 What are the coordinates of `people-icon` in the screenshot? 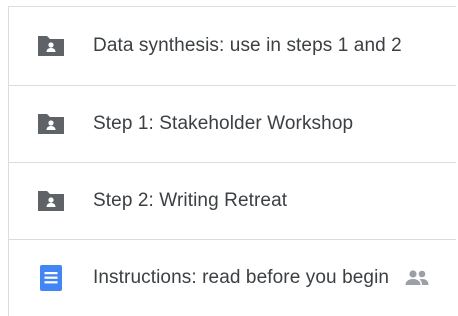 It's located at (417, 278).